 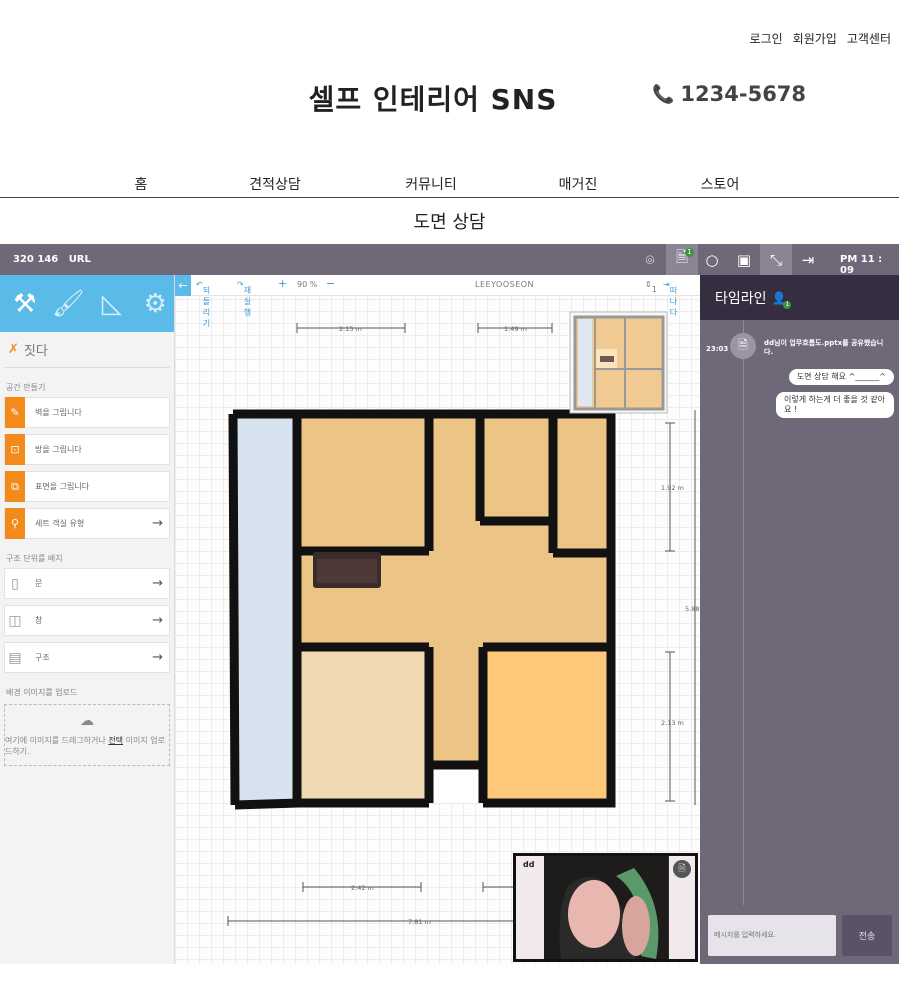 What do you see at coordinates (672, 488) in the screenshot?
I see `dim-label-3: 1.92 m` at bounding box center [672, 488].